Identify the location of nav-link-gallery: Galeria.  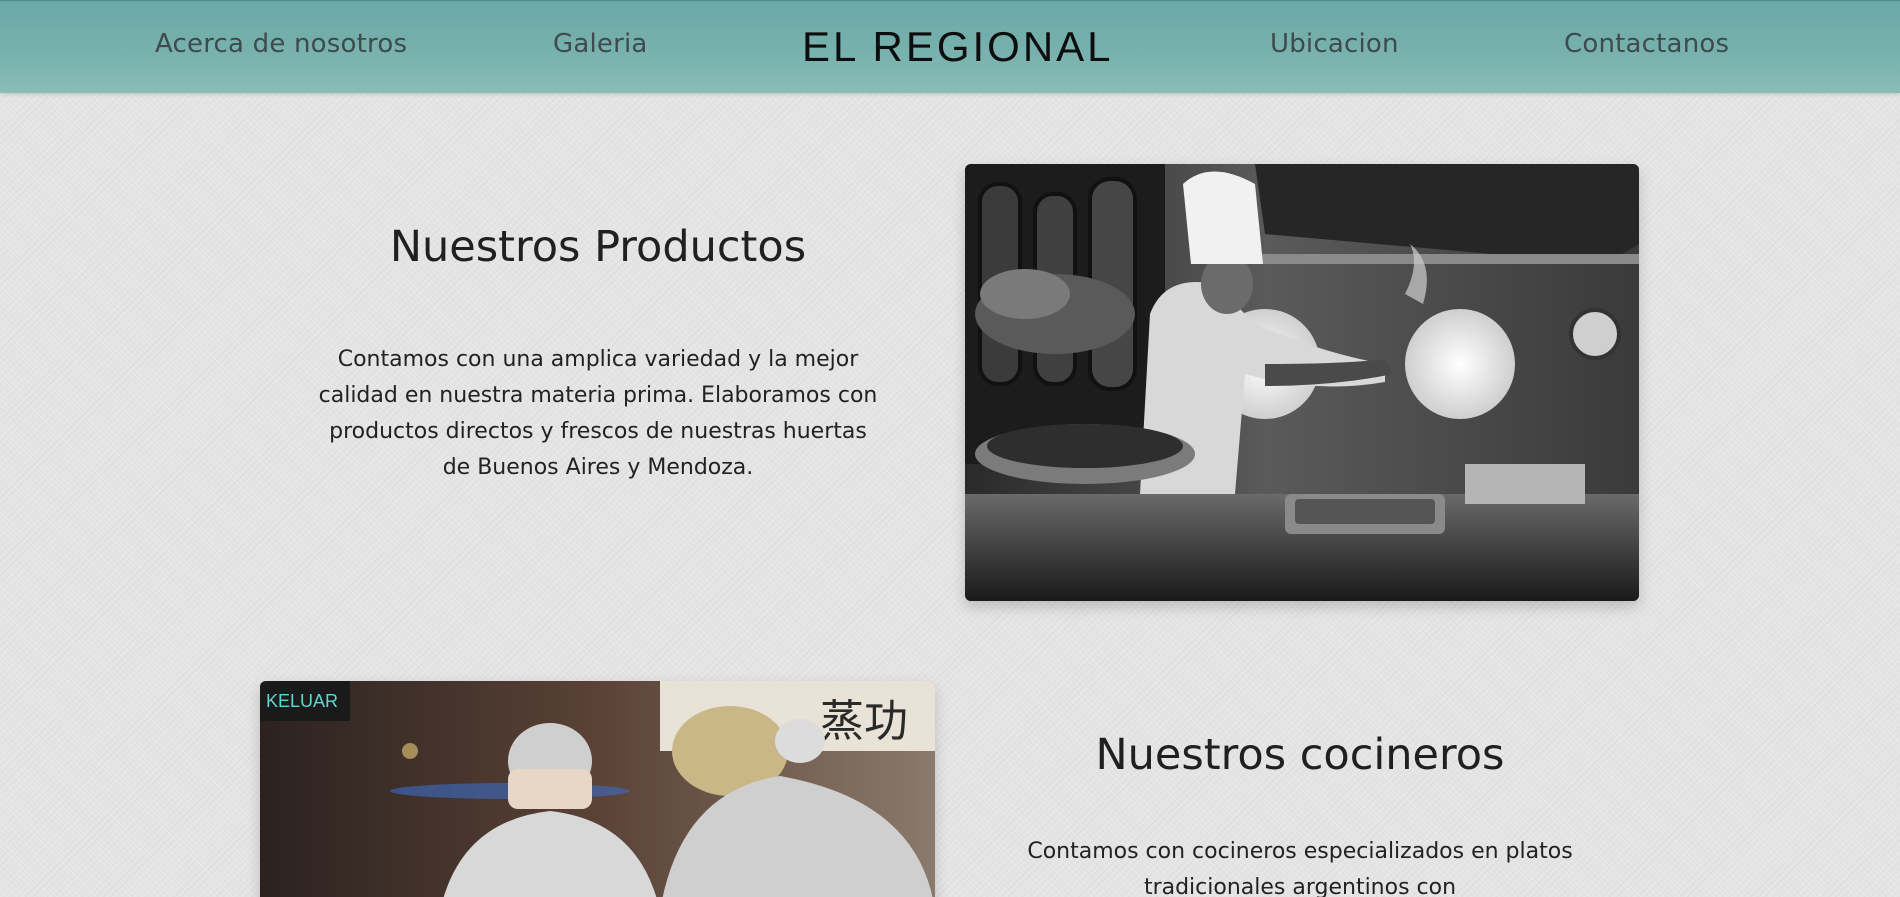
(600, 44).